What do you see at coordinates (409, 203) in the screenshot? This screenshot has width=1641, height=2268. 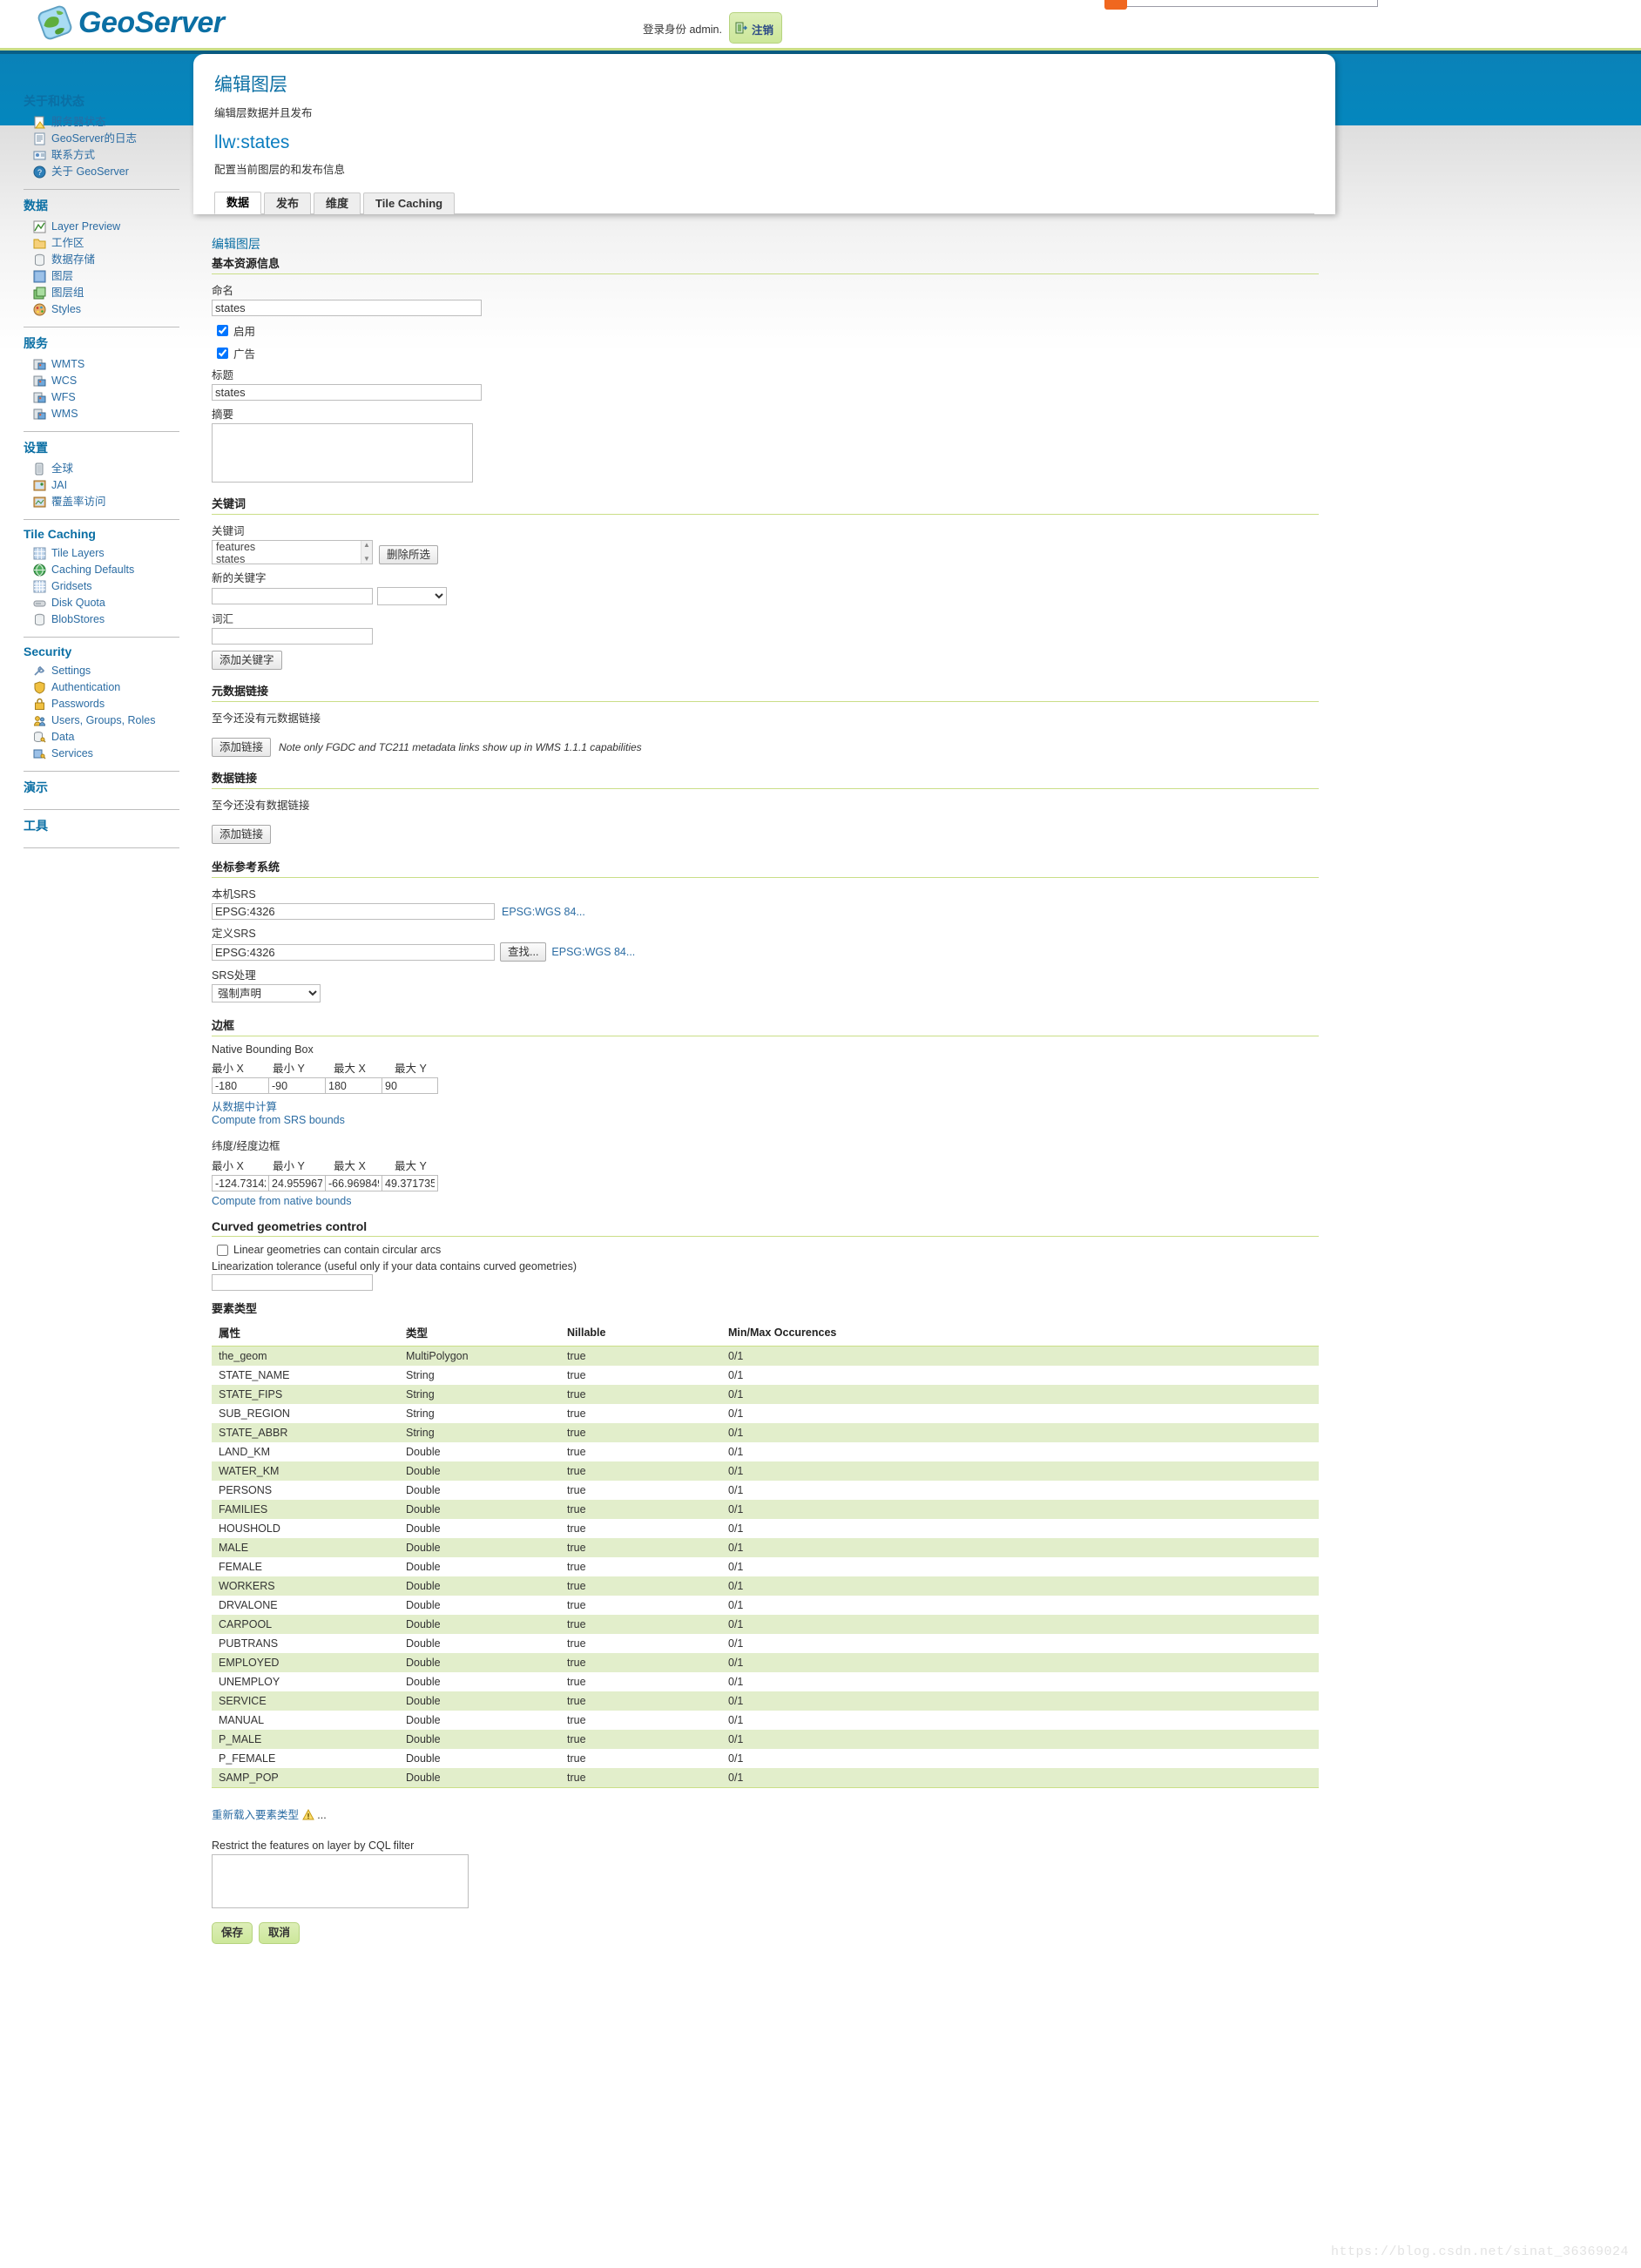 I see `tab-tile-caching: Tile Caching` at bounding box center [409, 203].